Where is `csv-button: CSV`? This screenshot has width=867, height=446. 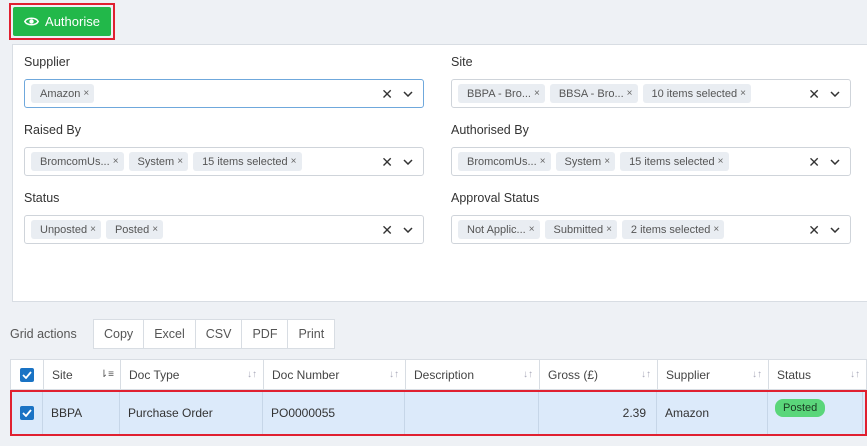
csv-button: CSV is located at coordinates (219, 334).